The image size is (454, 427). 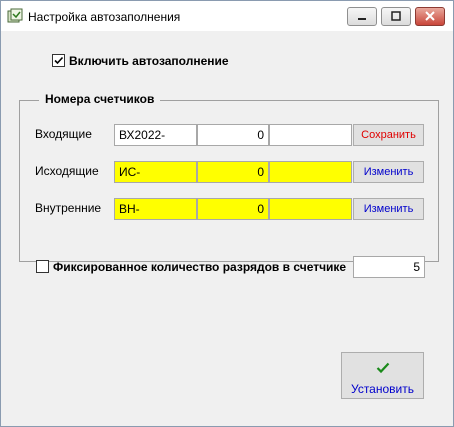 I want to click on outgoing-edit-button: Изменить, so click(x=388, y=172).